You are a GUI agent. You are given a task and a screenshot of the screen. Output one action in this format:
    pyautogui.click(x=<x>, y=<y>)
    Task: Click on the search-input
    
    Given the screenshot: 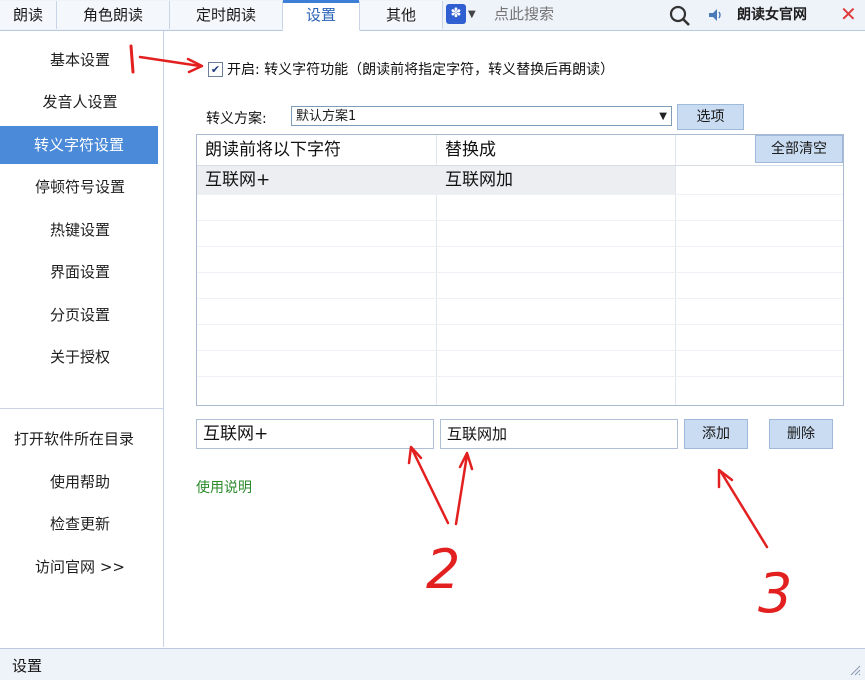 What is the action you would take?
    pyautogui.click(x=579, y=13)
    